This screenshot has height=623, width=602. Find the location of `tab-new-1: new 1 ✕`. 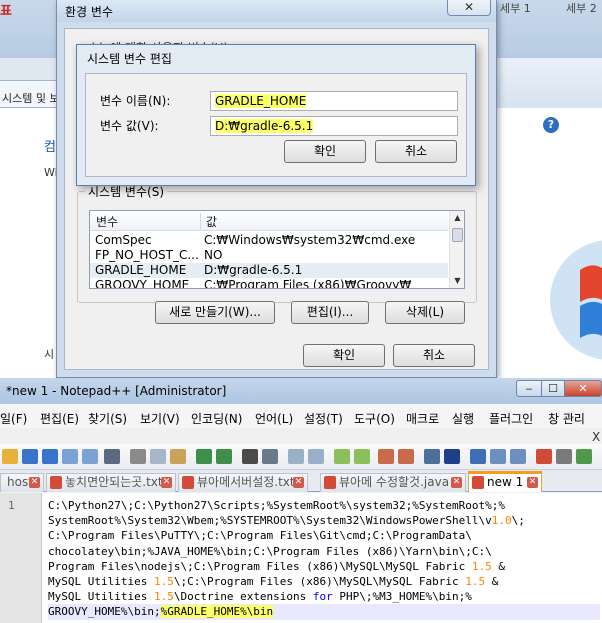

tab-new-1: new 1 ✕ is located at coordinates (505, 481).